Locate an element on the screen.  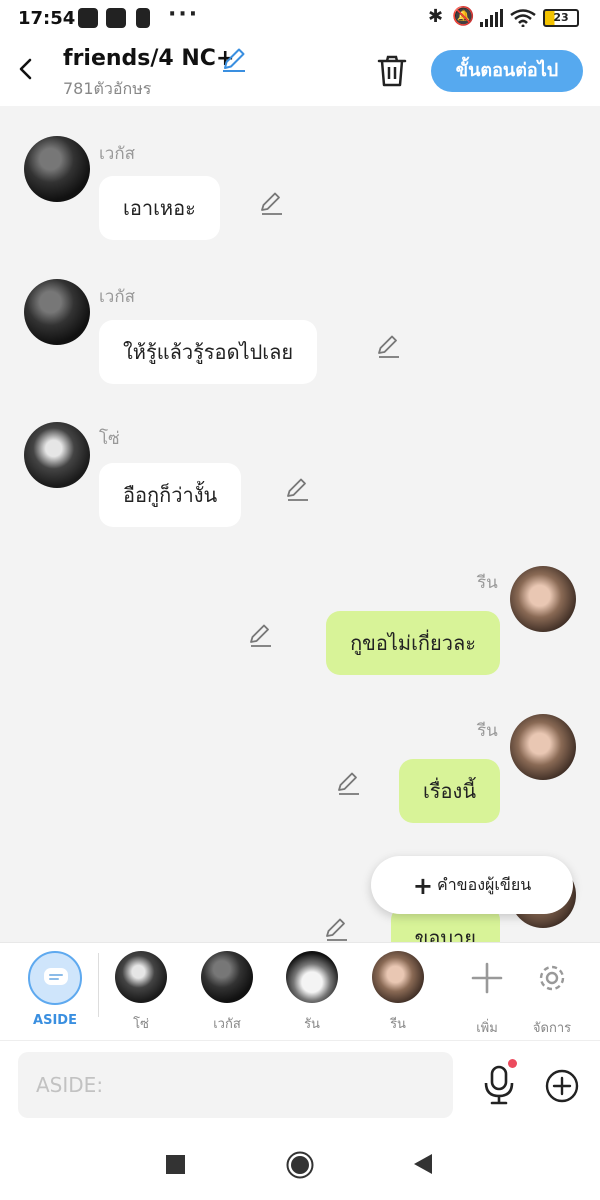
header: friends/4 NC+ 781ตัวอักษร ขั้นตอนต่อไป is located at coordinates (300, 71).